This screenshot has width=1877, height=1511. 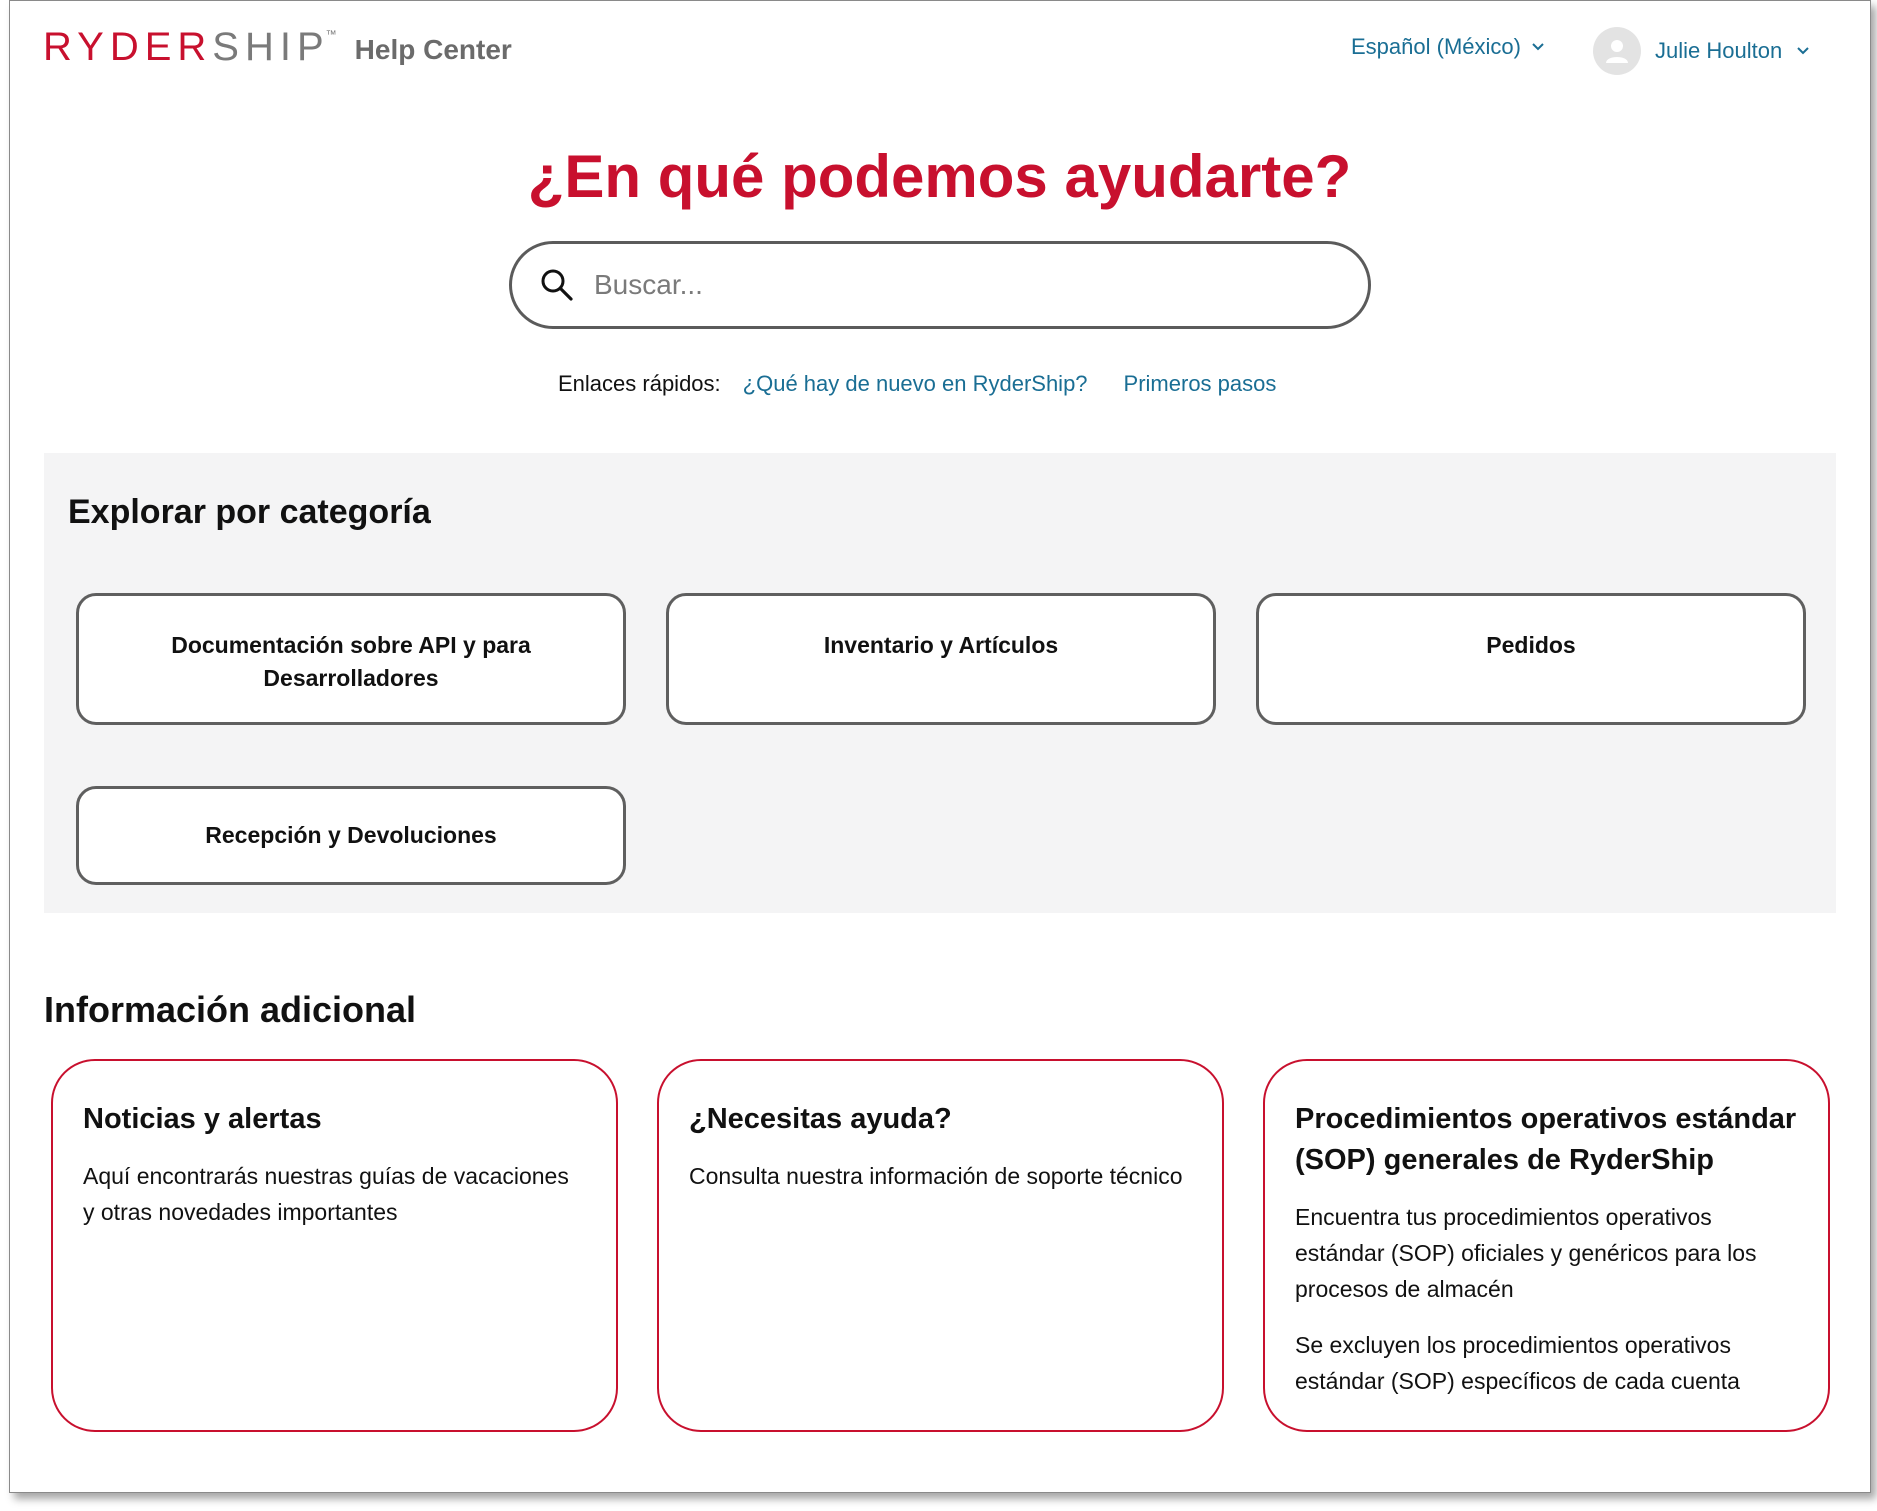 What do you see at coordinates (557, 285) in the screenshot?
I see `search-icon` at bounding box center [557, 285].